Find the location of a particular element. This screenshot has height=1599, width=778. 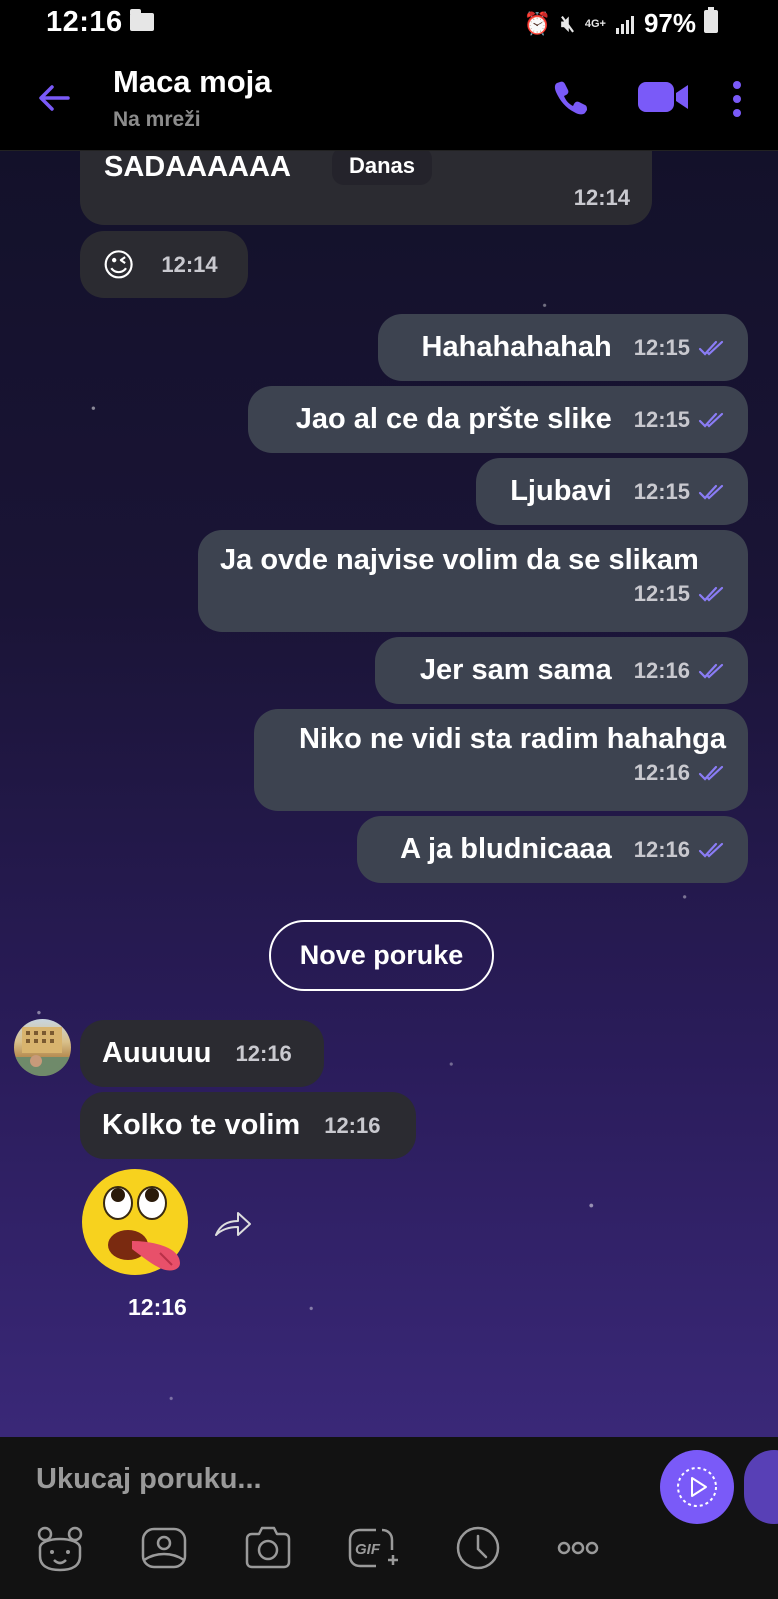

signal-icon is located at coordinates (624, 24).